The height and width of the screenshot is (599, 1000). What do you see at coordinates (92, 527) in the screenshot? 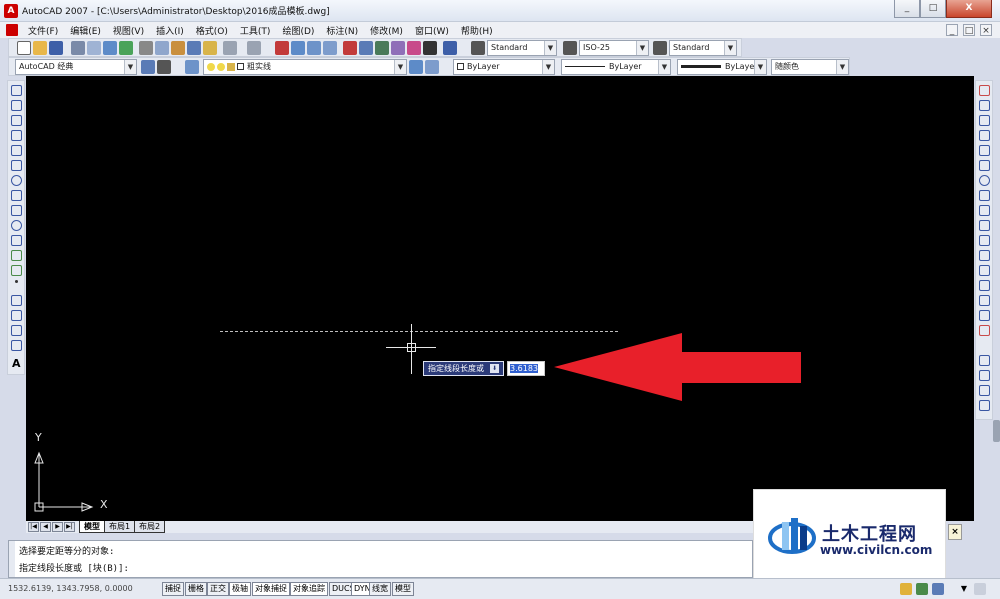
I see `tab-model: 模型` at bounding box center [92, 527].